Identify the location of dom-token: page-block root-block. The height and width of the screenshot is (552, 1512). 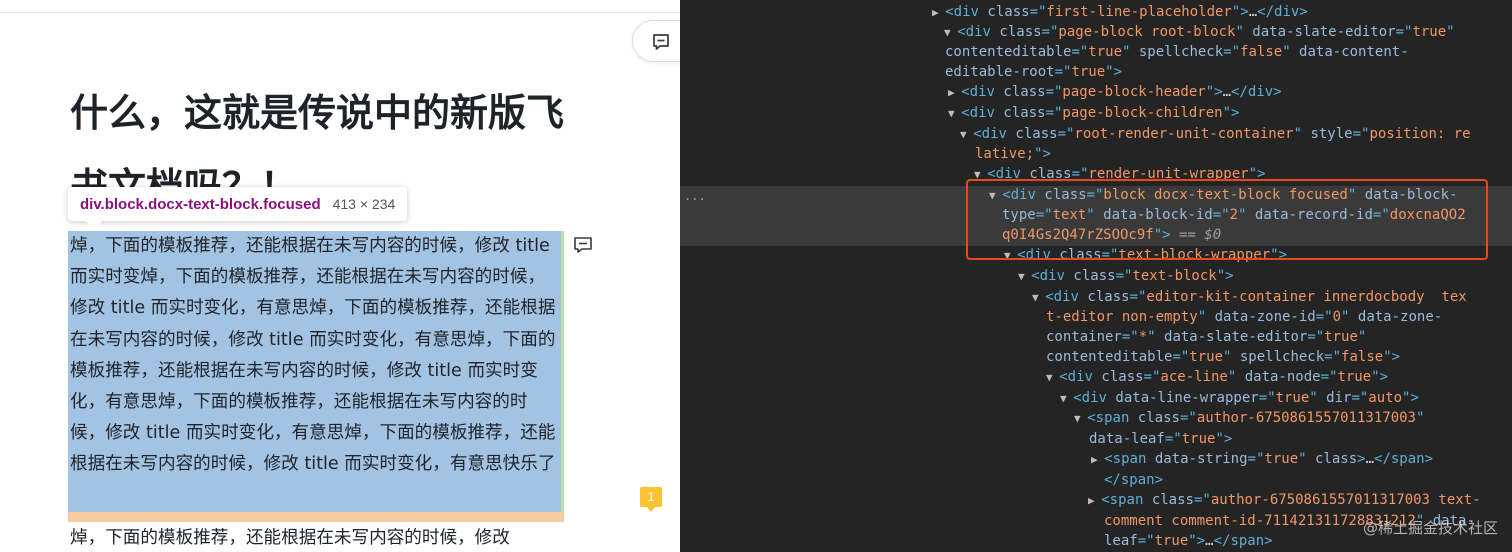
(1147, 32).